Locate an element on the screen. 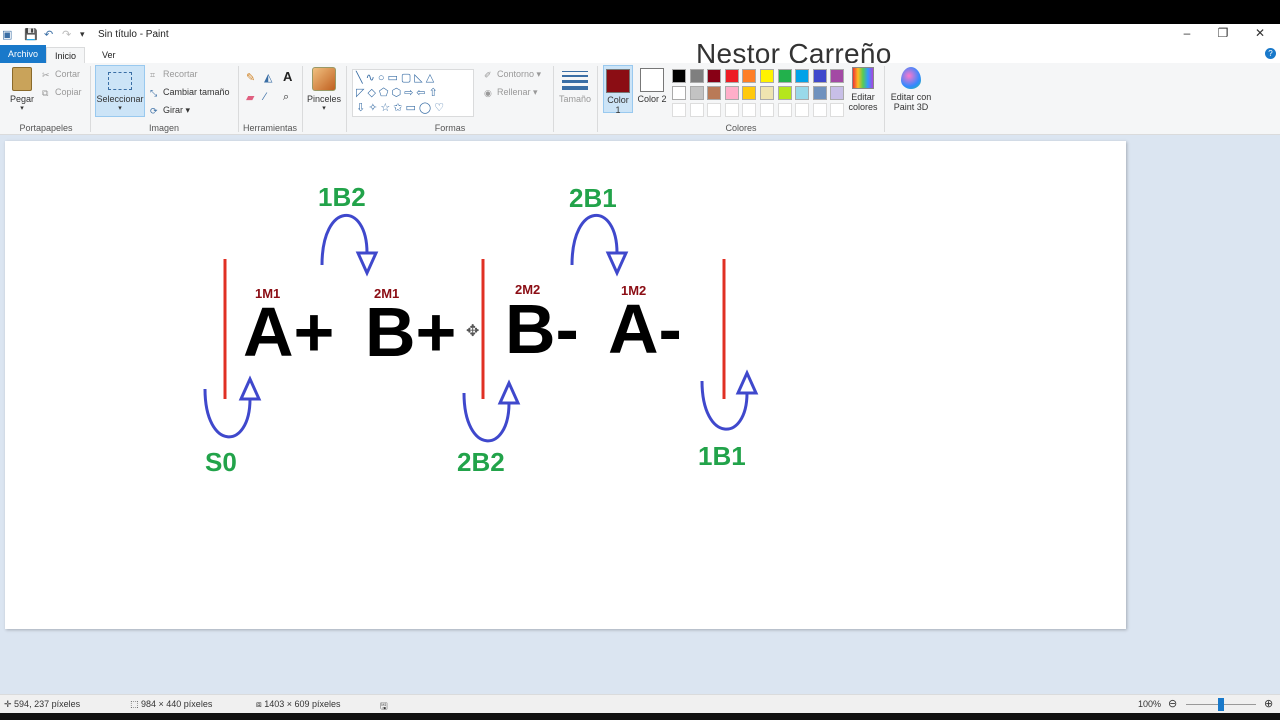  size-button: Tamaño is located at coordinates (575, 85).